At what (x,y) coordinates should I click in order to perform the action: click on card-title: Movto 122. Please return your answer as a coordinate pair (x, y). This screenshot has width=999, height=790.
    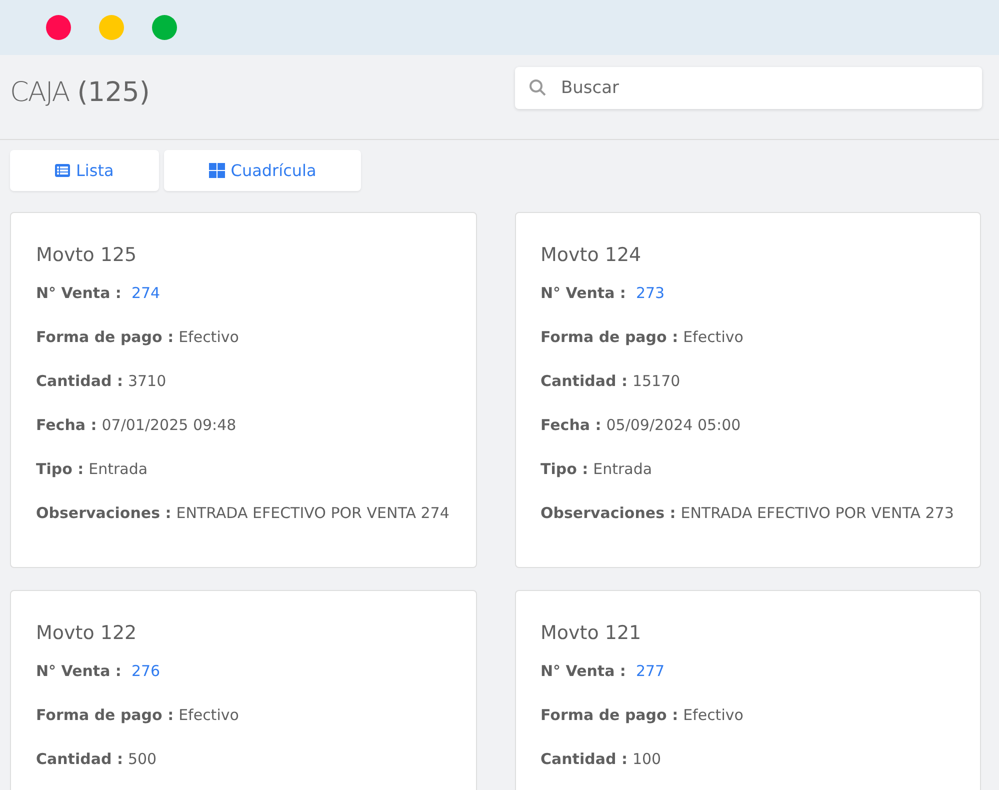
    Looking at the image, I should click on (87, 633).